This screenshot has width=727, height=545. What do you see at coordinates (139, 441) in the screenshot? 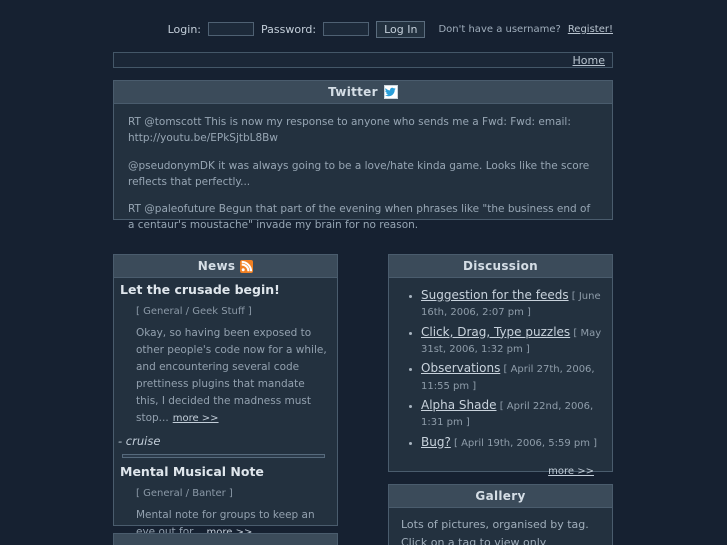
I see `news-item-author: - cruise` at bounding box center [139, 441].